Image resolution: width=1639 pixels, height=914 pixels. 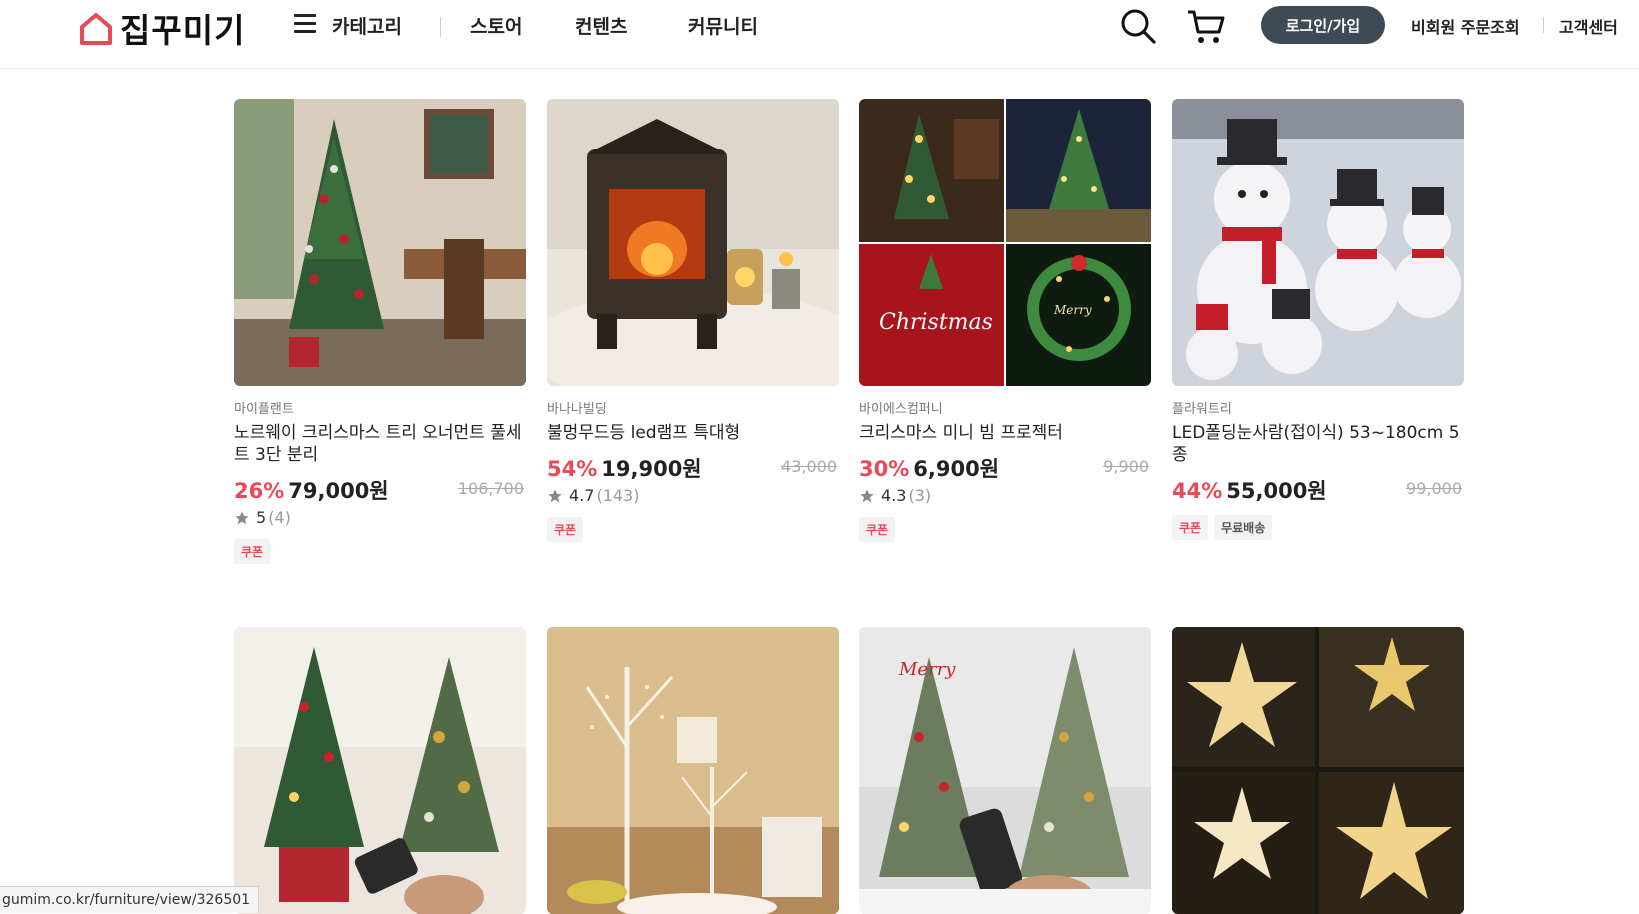 What do you see at coordinates (1126, 466) in the screenshot?
I see `original-price: 9,900` at bounding box center [1126, 466].